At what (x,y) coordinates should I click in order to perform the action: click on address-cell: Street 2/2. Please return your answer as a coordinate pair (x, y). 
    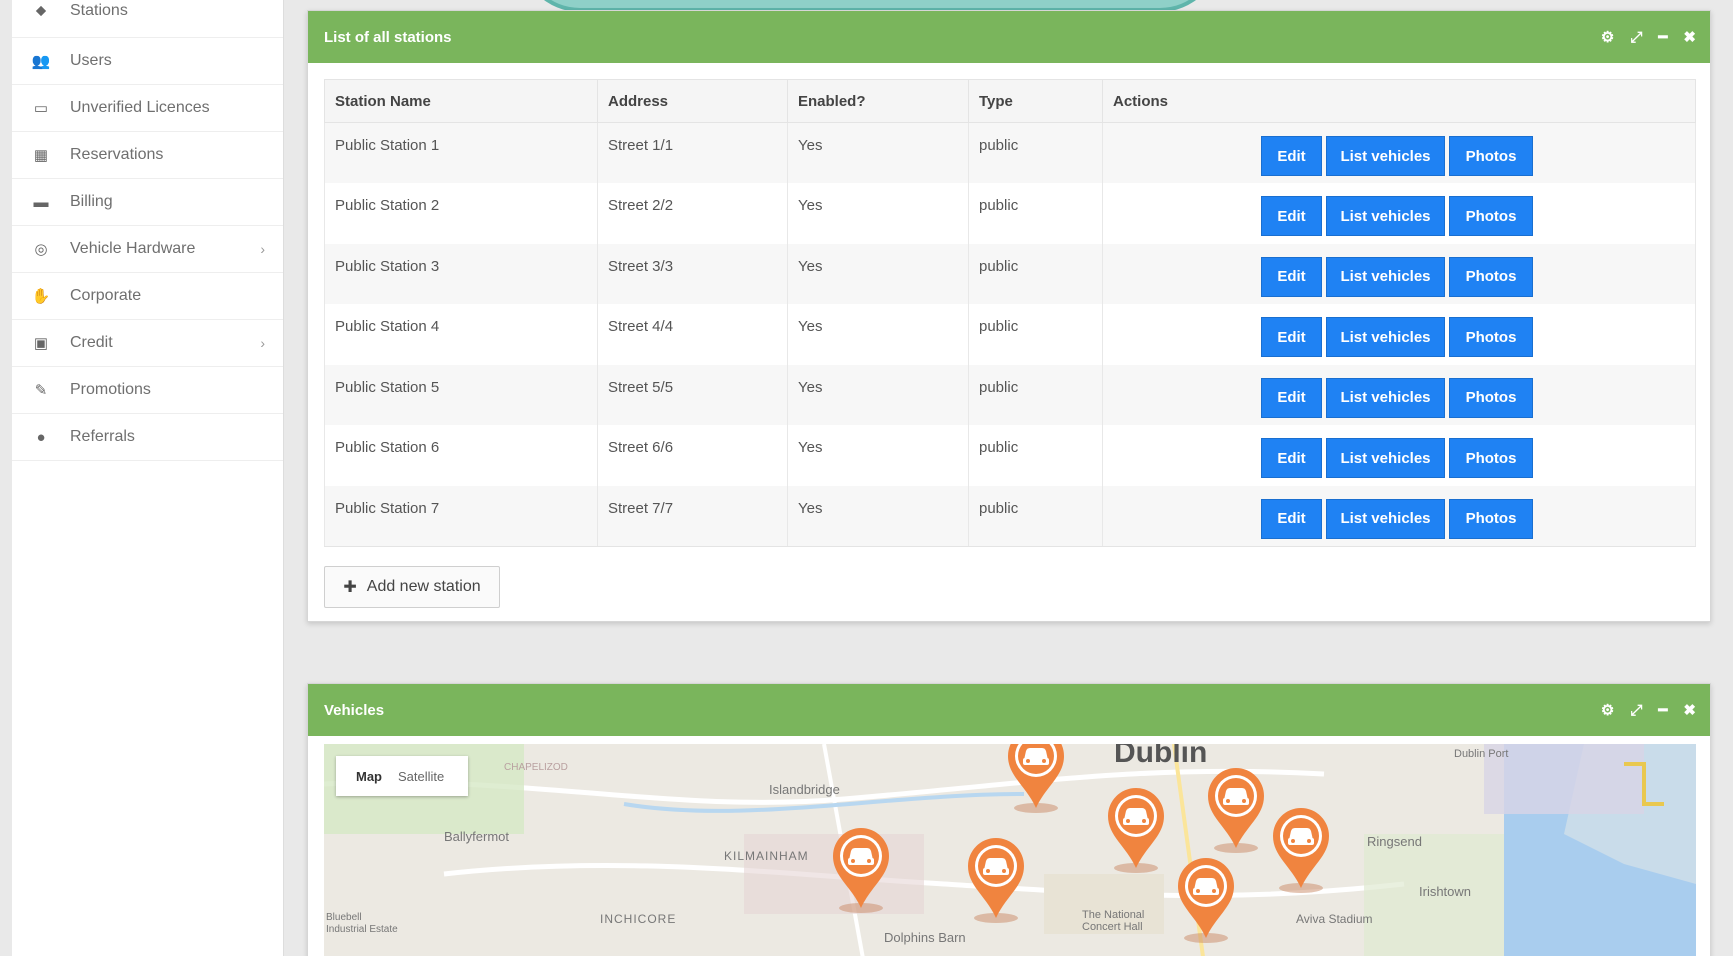
    Looking at the image, I should click on (692, 213).